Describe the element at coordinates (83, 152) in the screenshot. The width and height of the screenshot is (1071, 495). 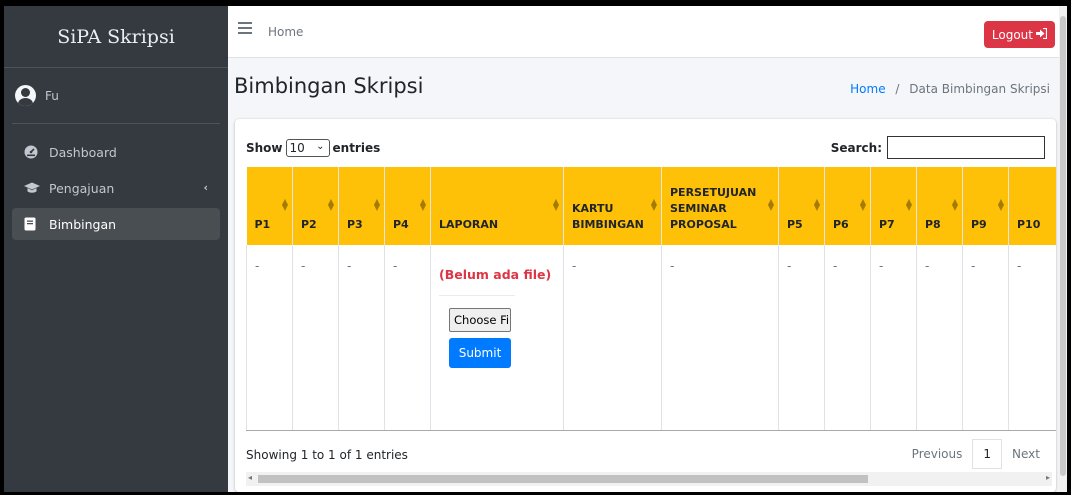
I see `sidebar-item-label: Dashboard` at that location.